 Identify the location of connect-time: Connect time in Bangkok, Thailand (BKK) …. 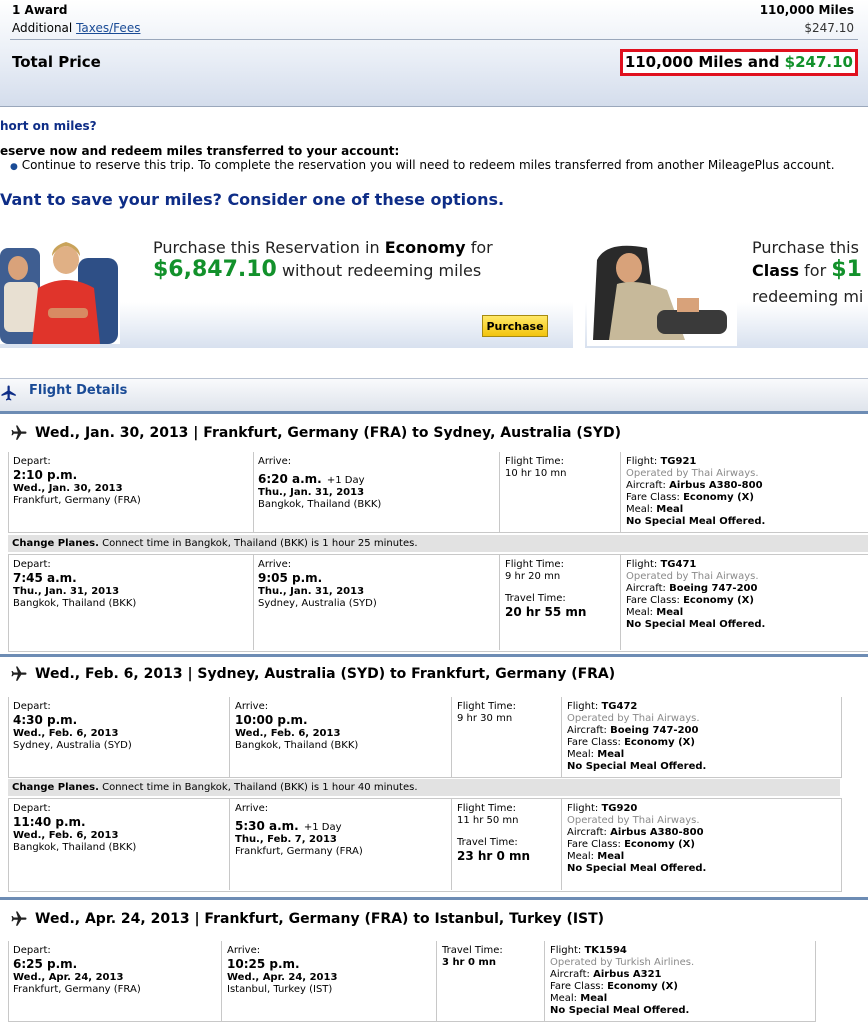
(260, 543).